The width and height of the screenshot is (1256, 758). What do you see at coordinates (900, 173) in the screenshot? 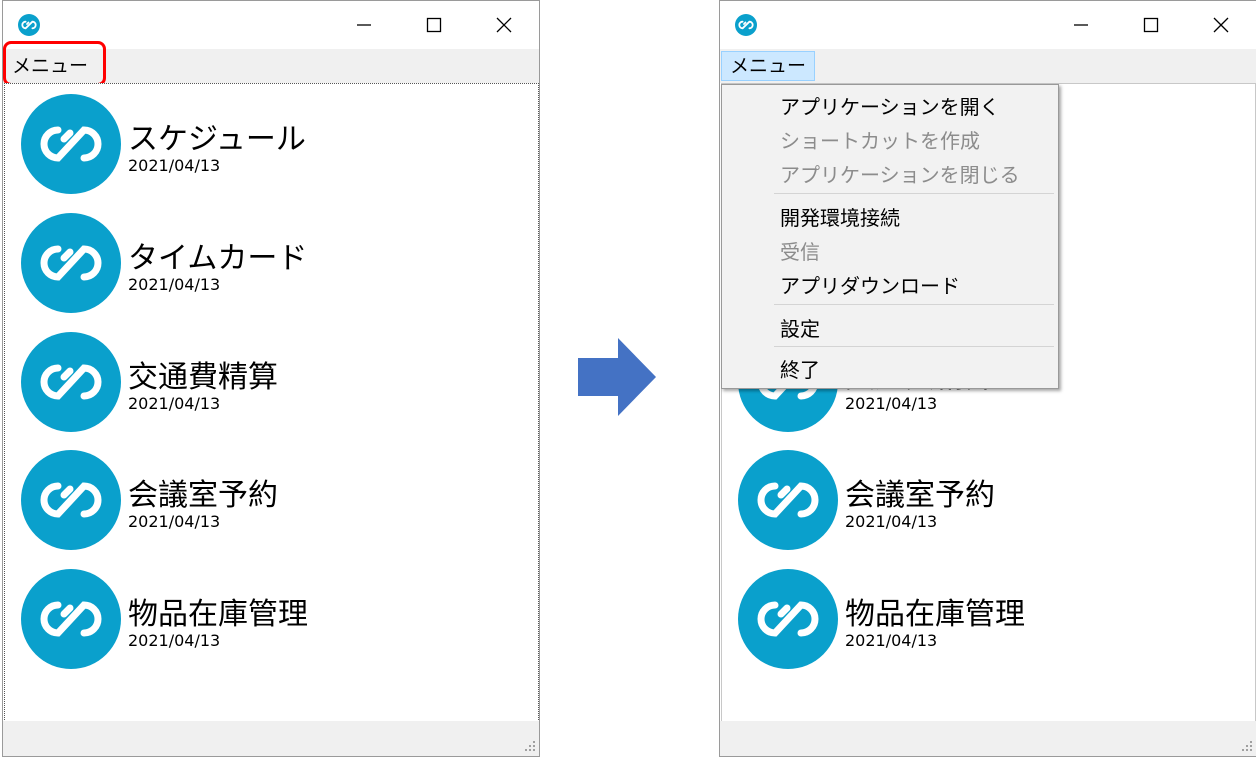
I see `menu-item-close-app: アプリケーションを閉じる` at bounding box center [900, 173].